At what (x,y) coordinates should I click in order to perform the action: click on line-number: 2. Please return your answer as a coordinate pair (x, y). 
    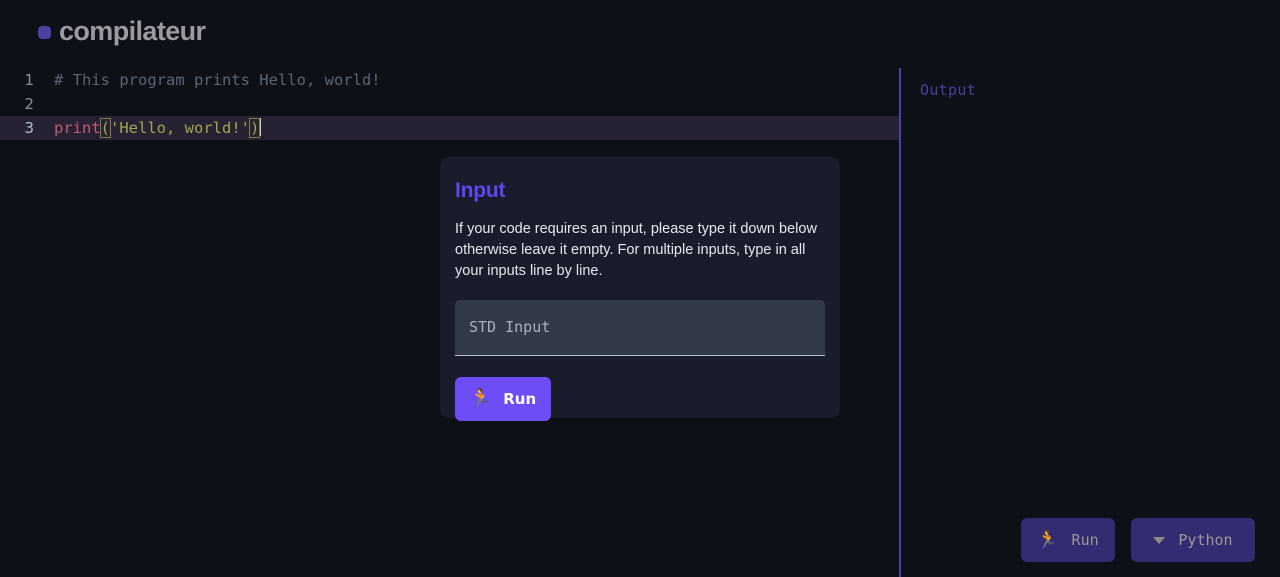
    Looking at the image, I should click on (29, 104).